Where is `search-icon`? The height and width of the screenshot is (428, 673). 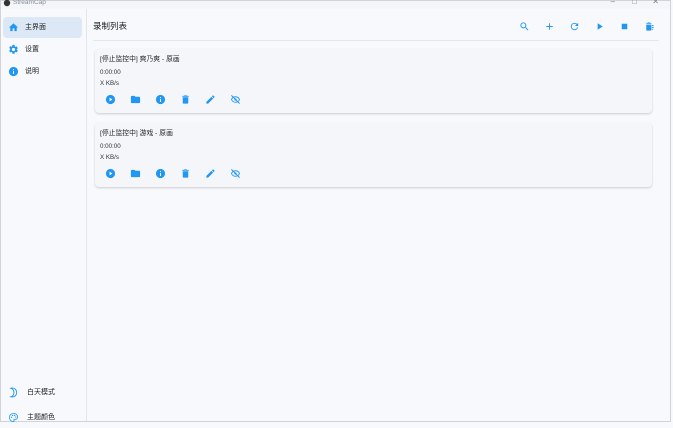 search-icon is located at coordinates (523, 25).